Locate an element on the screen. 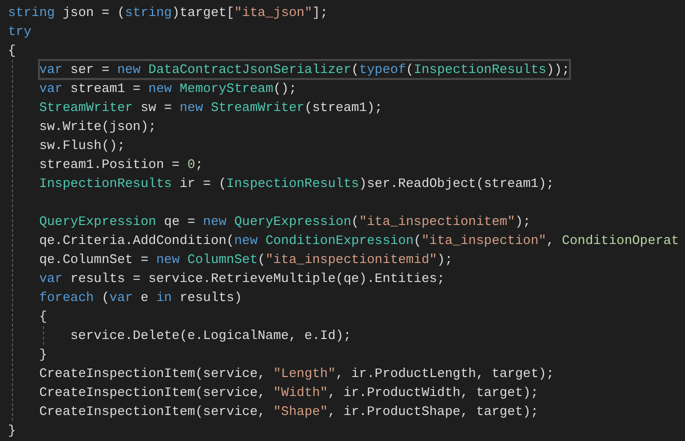 The width and height of the screenshot is (685, 441). code-line: foreach (var e in results) is located at coordinates (140, 297).